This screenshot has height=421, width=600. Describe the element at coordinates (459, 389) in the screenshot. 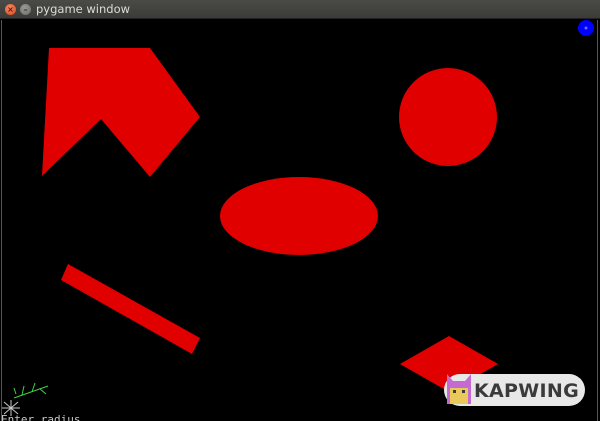

I see `kapwing-cat-icon` at that location.